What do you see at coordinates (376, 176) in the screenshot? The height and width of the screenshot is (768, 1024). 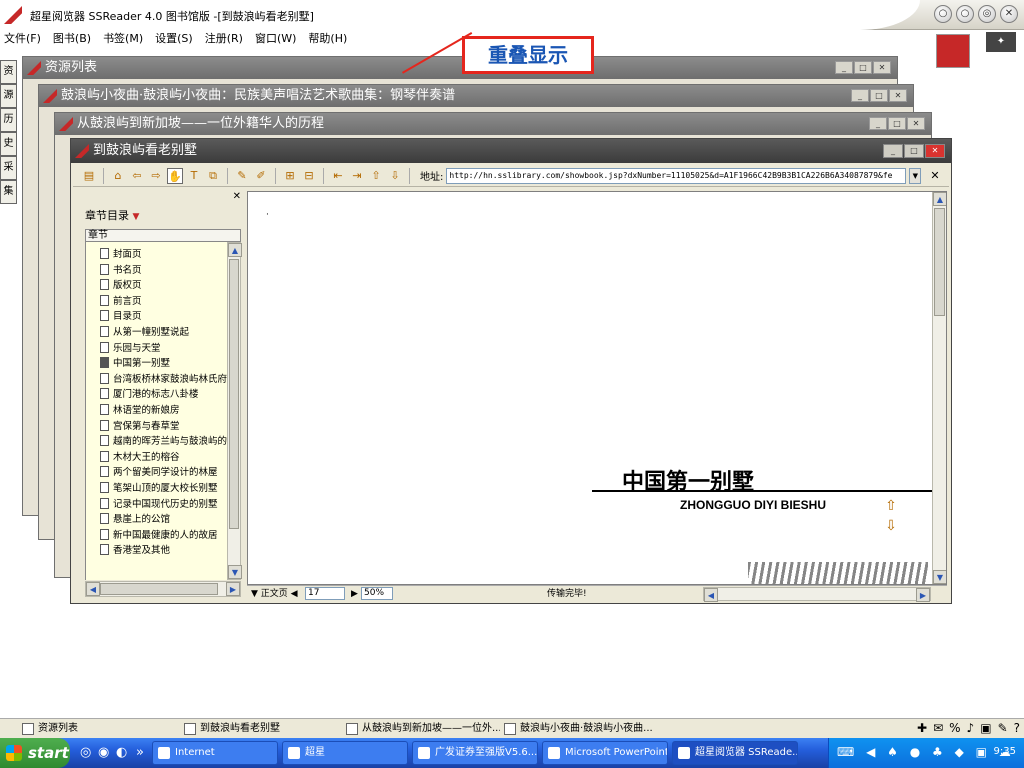 I see `page-up-arrow-icon: ⇧` at bounding box center [376, 176].